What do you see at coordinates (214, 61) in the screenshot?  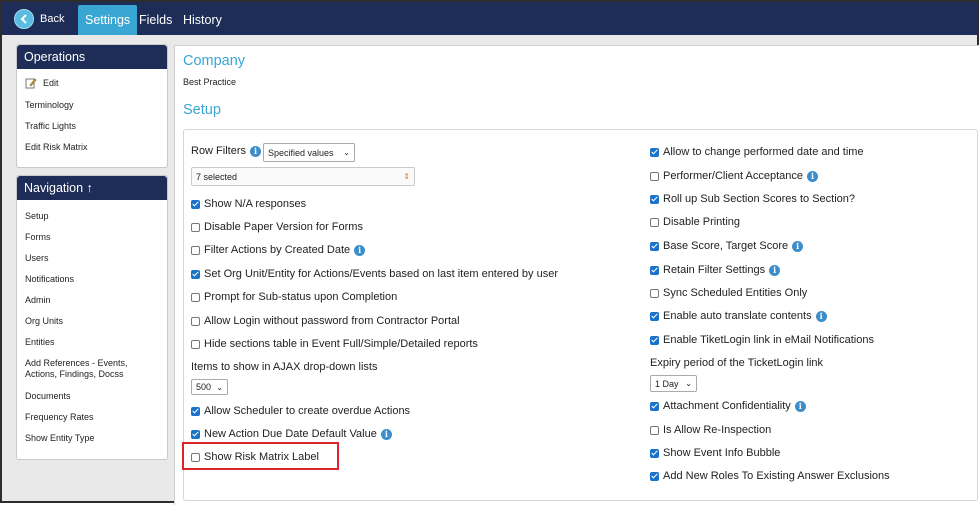 I see `company-title: Company` at bounding box center [214, 61].